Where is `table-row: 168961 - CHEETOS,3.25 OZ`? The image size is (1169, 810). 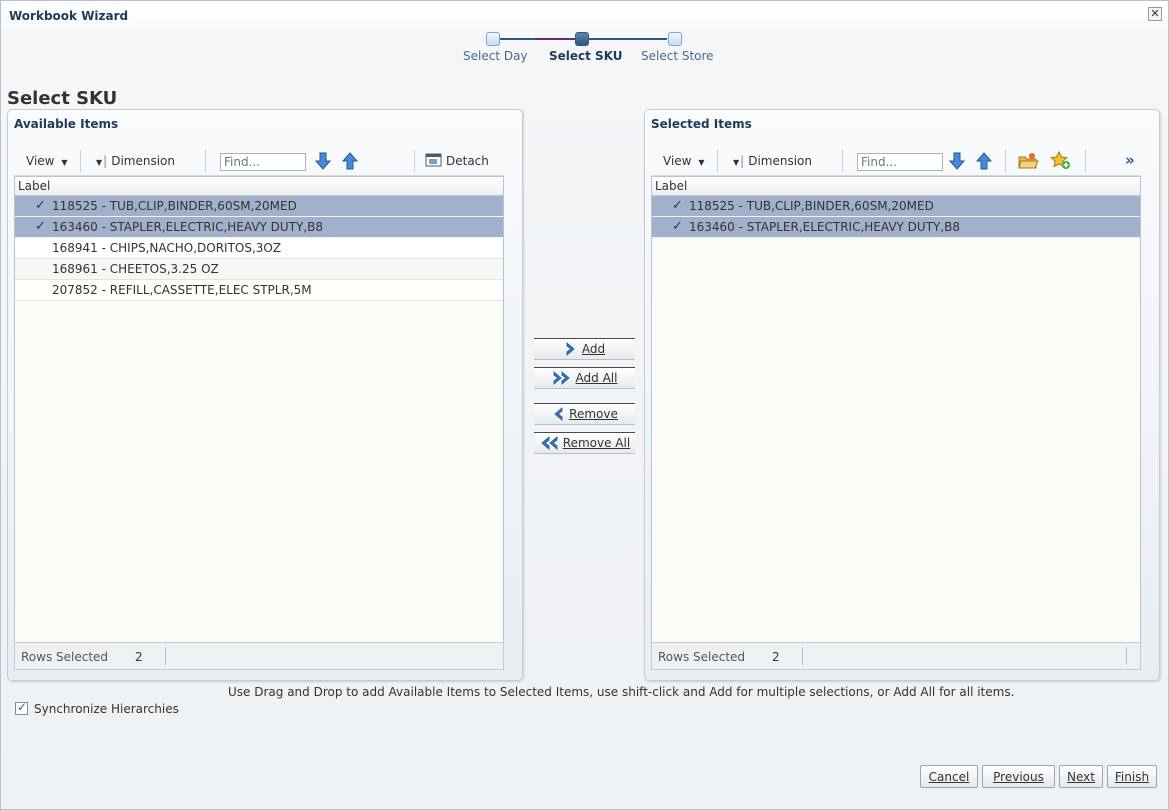
table-row: 168961 - CHEETOS,3.25 OZ is located at coordinates (259, 269).